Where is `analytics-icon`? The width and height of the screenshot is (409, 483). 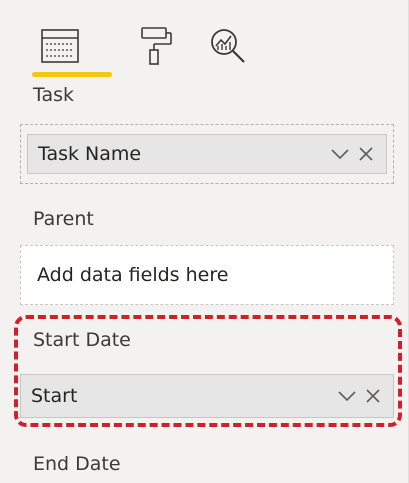
analytics-icon is located at coordinates (228, 46).